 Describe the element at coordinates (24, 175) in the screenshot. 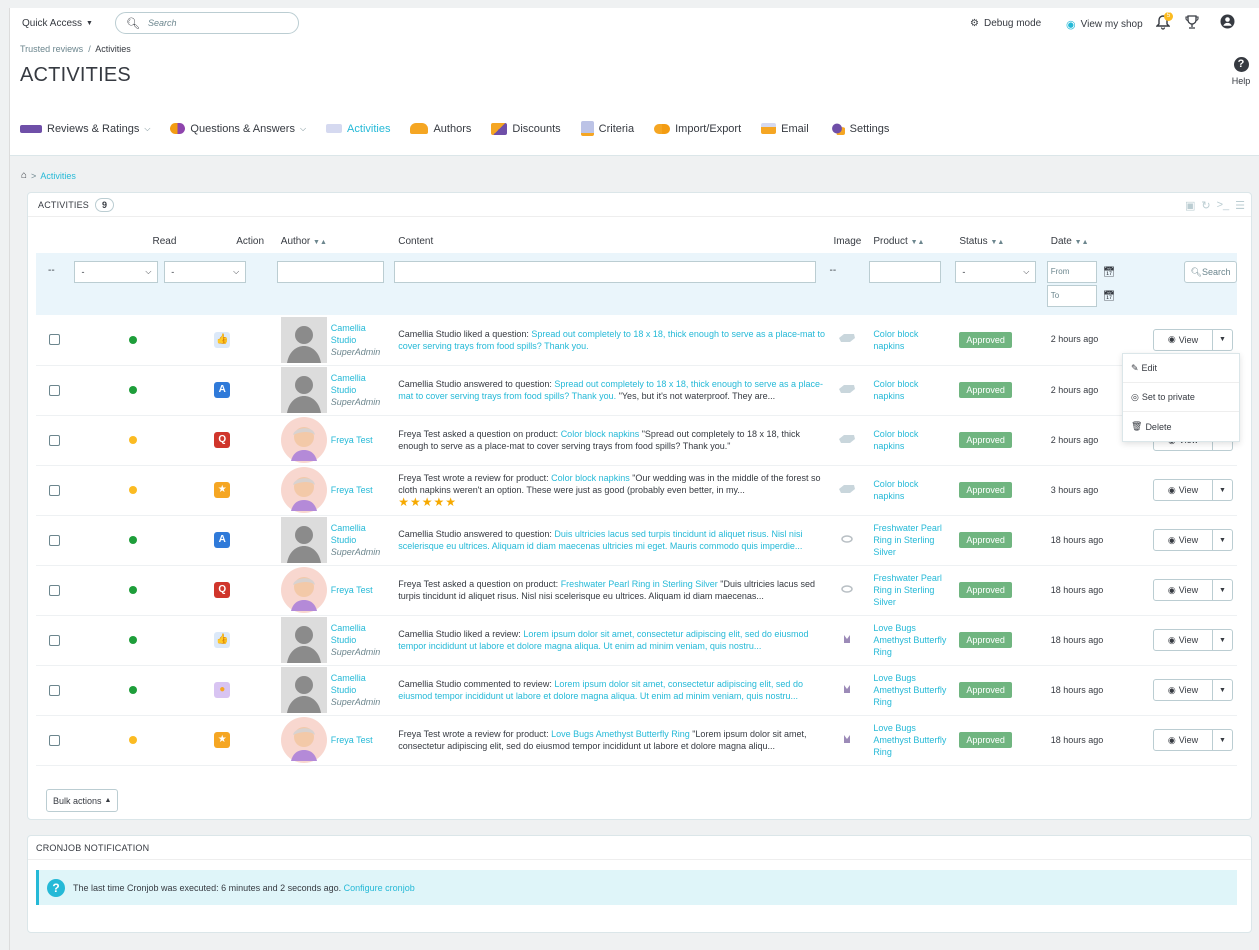

I see `home-icon: ⌂` at that location.